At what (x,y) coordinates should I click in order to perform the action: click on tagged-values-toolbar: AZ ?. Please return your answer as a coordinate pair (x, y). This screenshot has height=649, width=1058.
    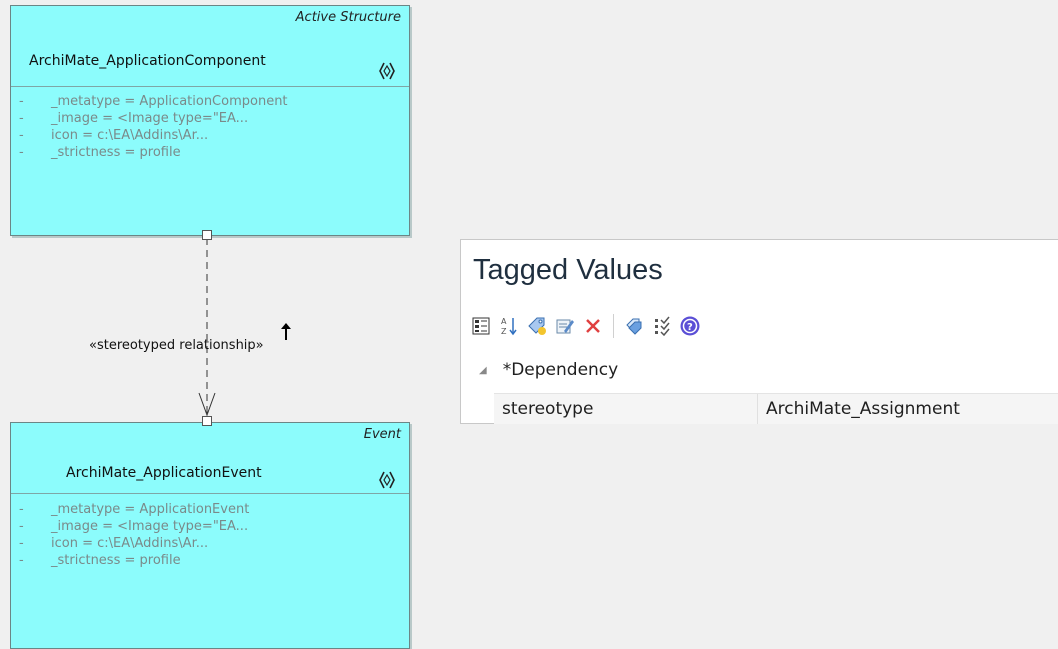
    Looking at the image, I should click on (587, 326).